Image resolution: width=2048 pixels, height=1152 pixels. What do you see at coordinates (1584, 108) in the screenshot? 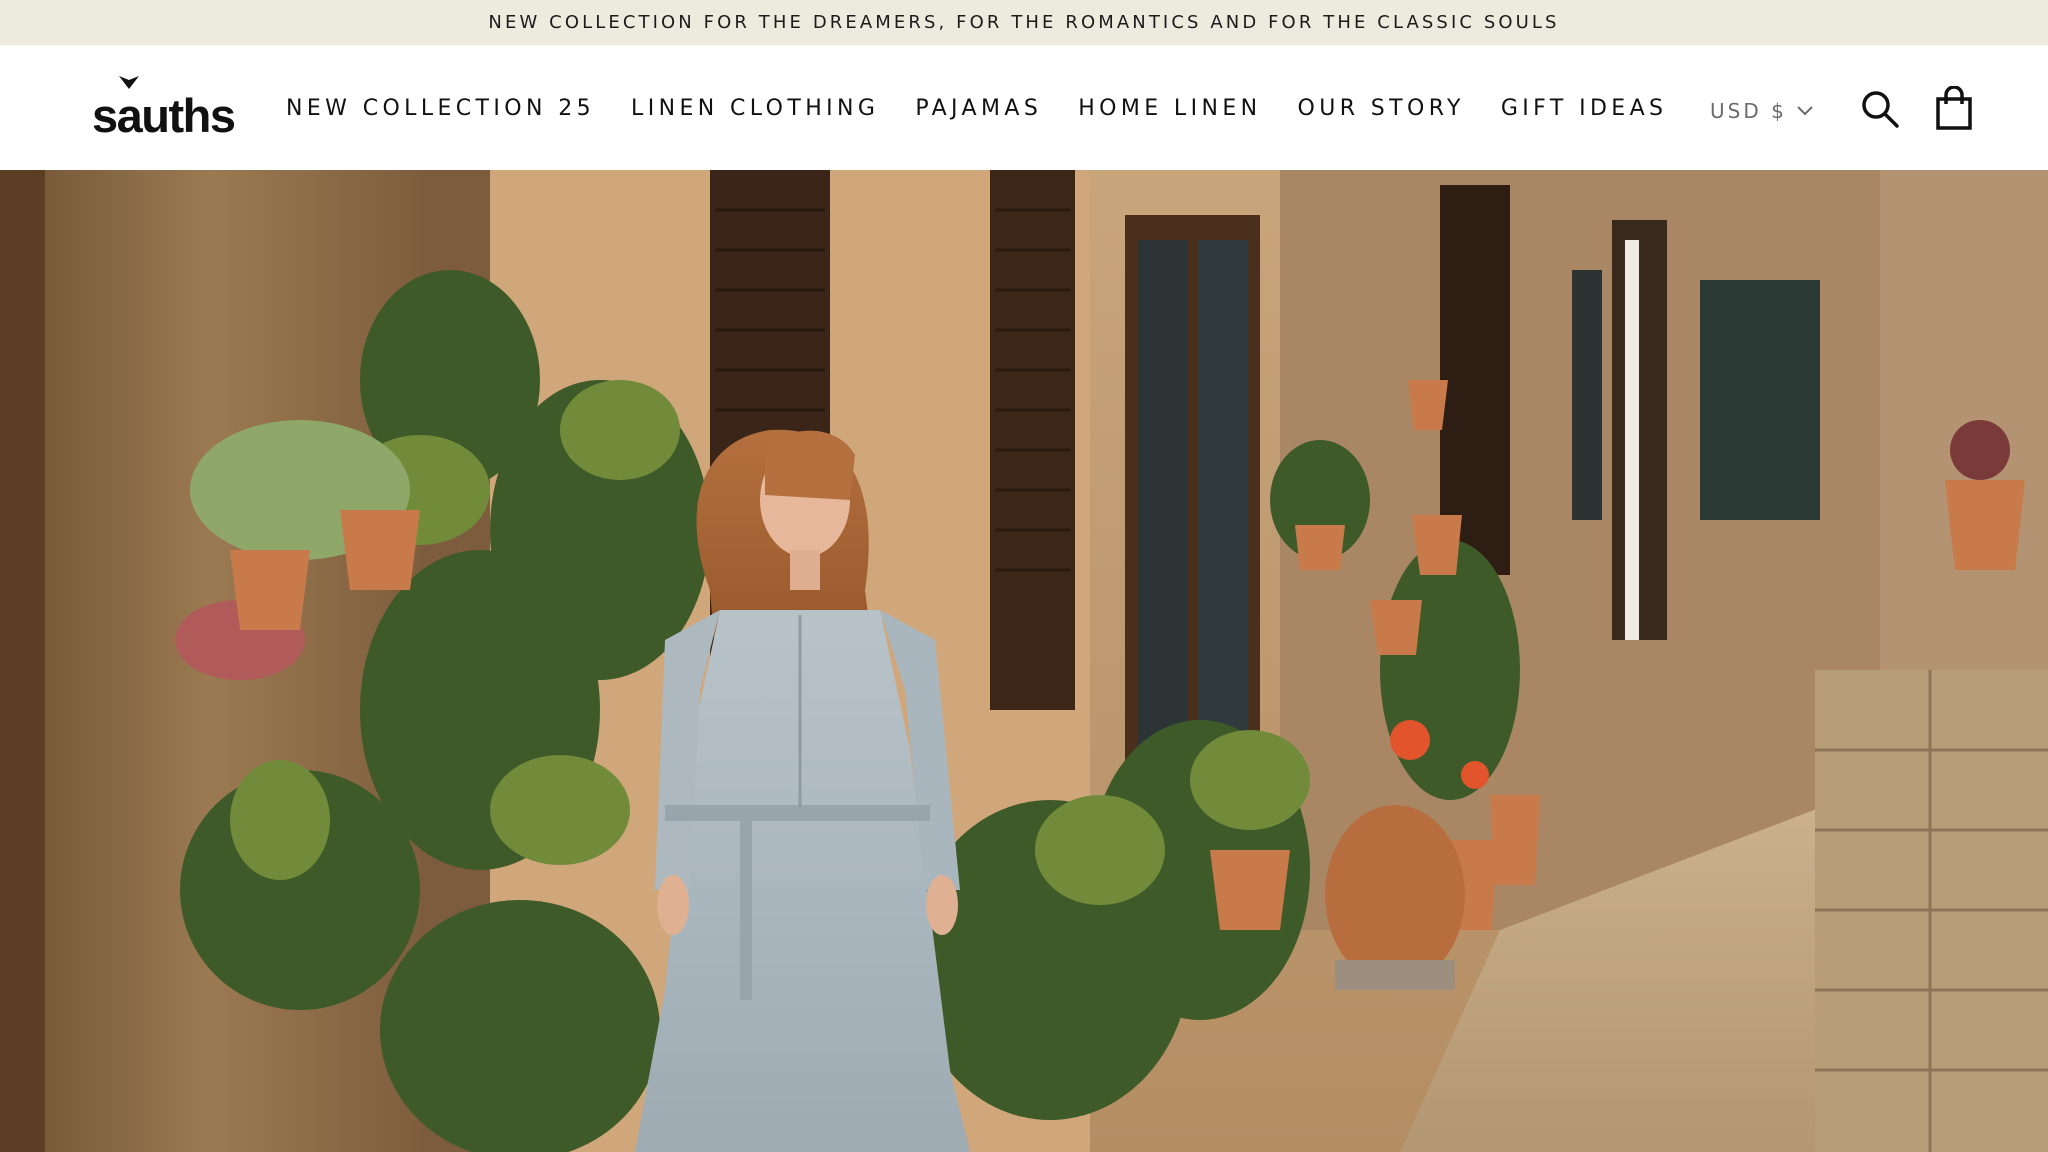
I see `nav-gift-ideas: GIFT IDEAS` at bounding box center [1584, 108].